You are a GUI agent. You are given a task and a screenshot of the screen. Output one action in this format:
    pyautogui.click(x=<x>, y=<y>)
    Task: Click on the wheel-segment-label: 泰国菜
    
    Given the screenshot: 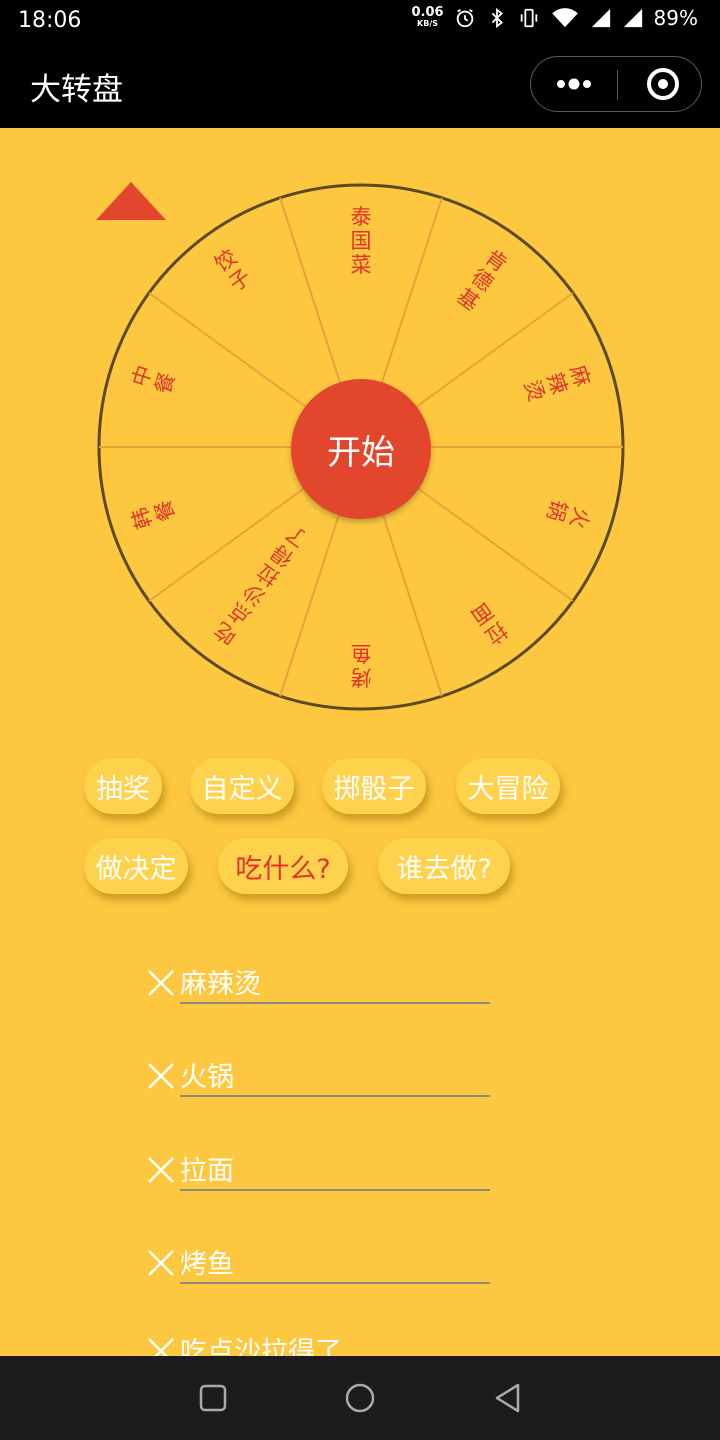 What is the action you would take?
    pyautogui.click(x=361, y=241)
    